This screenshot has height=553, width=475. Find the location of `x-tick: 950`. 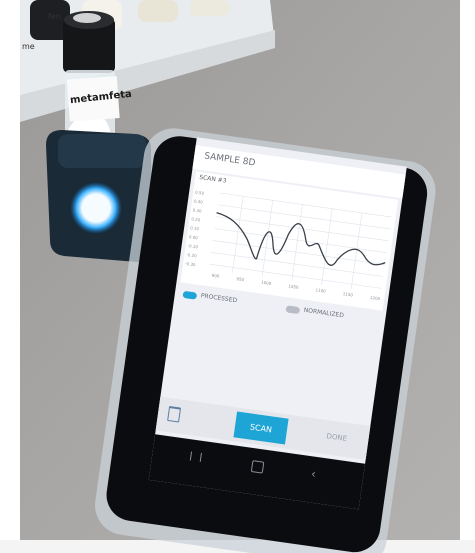

x-tick: 950 is located at coordinates (240, 279).